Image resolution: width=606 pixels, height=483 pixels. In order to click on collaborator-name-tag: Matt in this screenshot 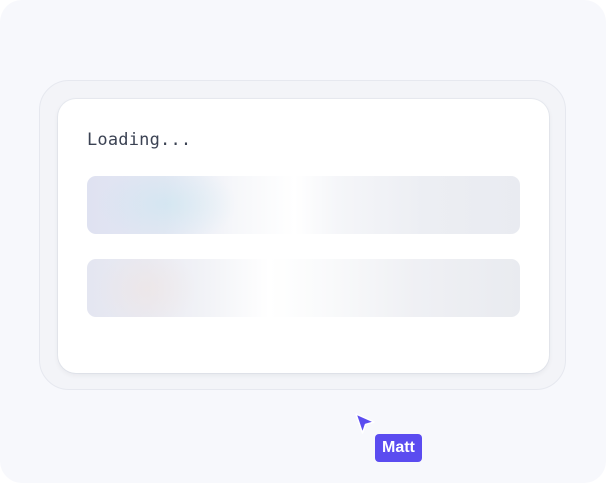, I will do `click(398, 448)`.